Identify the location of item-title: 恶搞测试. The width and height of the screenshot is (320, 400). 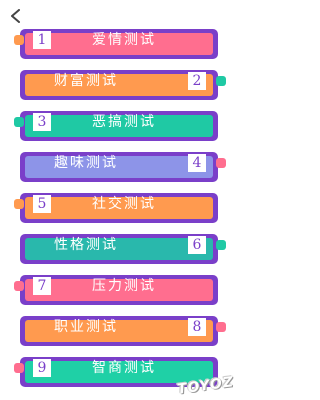
(124, 122).